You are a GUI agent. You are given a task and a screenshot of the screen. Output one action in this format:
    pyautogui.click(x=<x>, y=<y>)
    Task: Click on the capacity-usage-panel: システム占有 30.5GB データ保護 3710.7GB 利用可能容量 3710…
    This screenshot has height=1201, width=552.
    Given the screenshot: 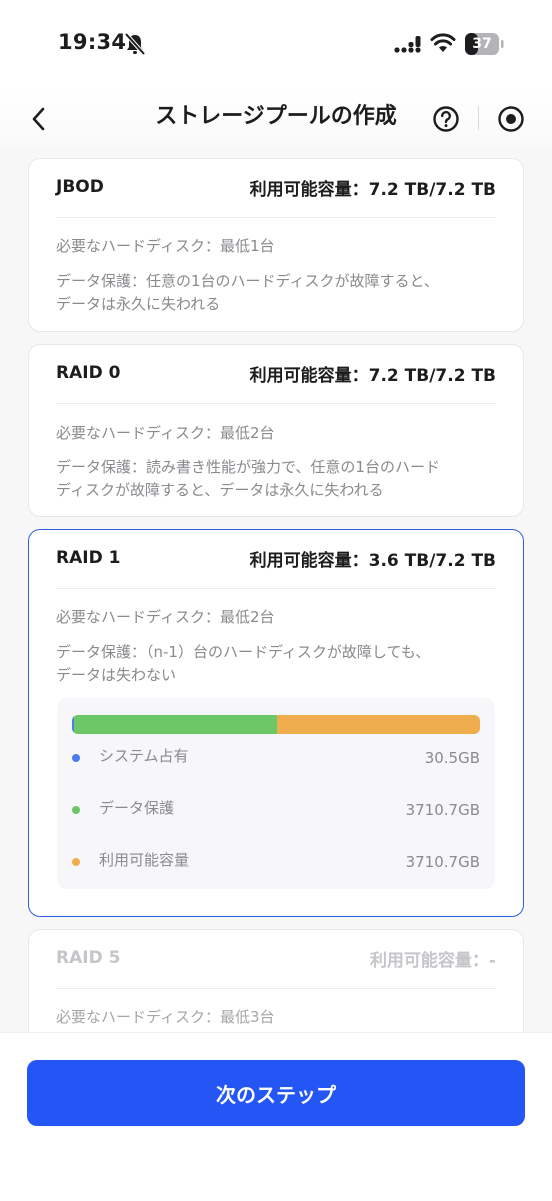 What is the action you would take?
    pyautogui.click(x=276, y=793)
    